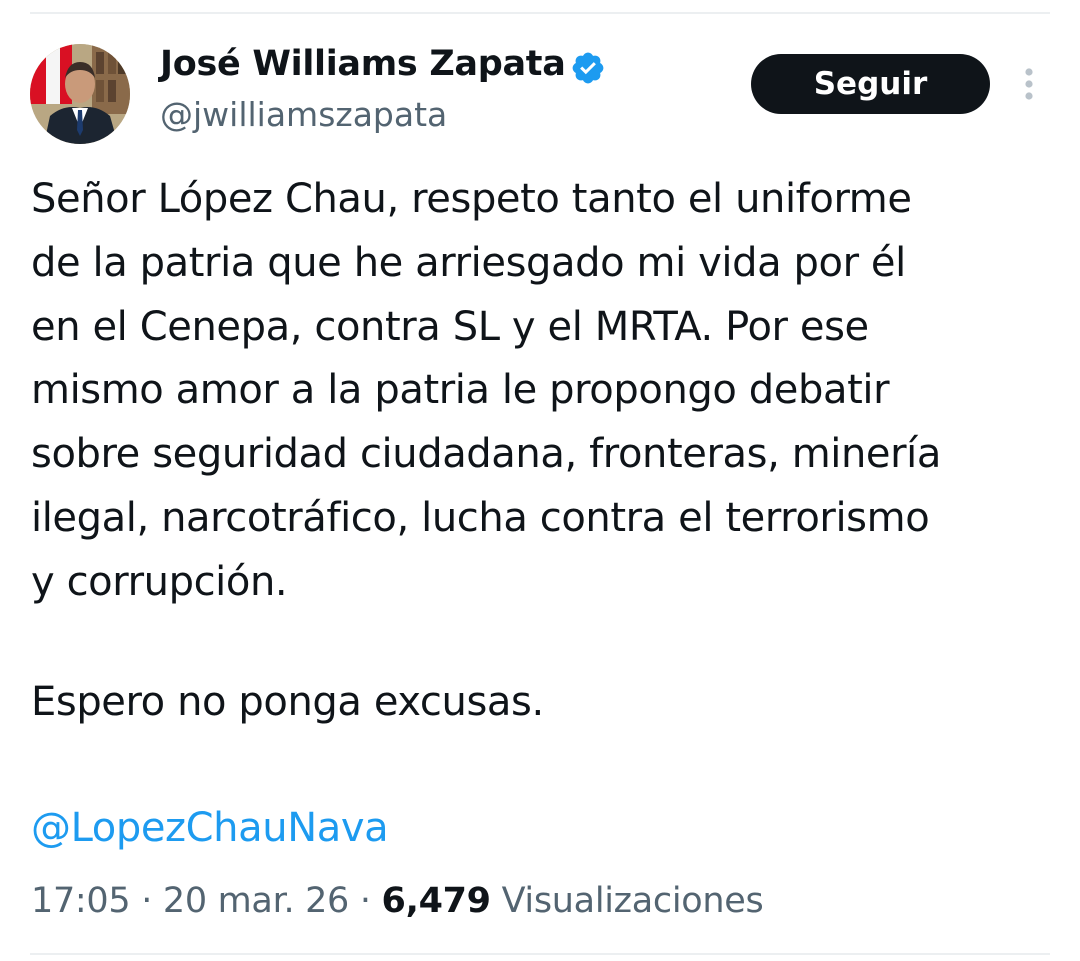 The image size is (1080, 961). What do you see at coordinates (870, 84) in the screenshot?
I see `follow-button: Seguir` at bounding box center [870, 84].